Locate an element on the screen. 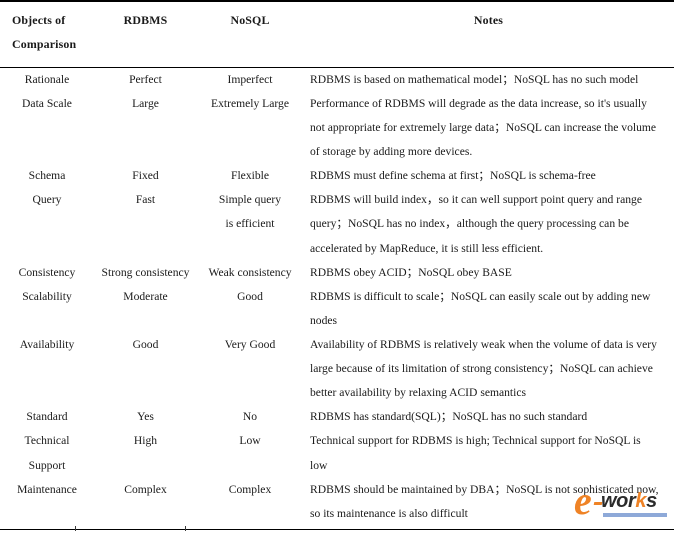 Image resolution: width=674 pixels, height=534 pixels. cell-object-of-comparison: Data Scale is located at coordinates (47, 128).